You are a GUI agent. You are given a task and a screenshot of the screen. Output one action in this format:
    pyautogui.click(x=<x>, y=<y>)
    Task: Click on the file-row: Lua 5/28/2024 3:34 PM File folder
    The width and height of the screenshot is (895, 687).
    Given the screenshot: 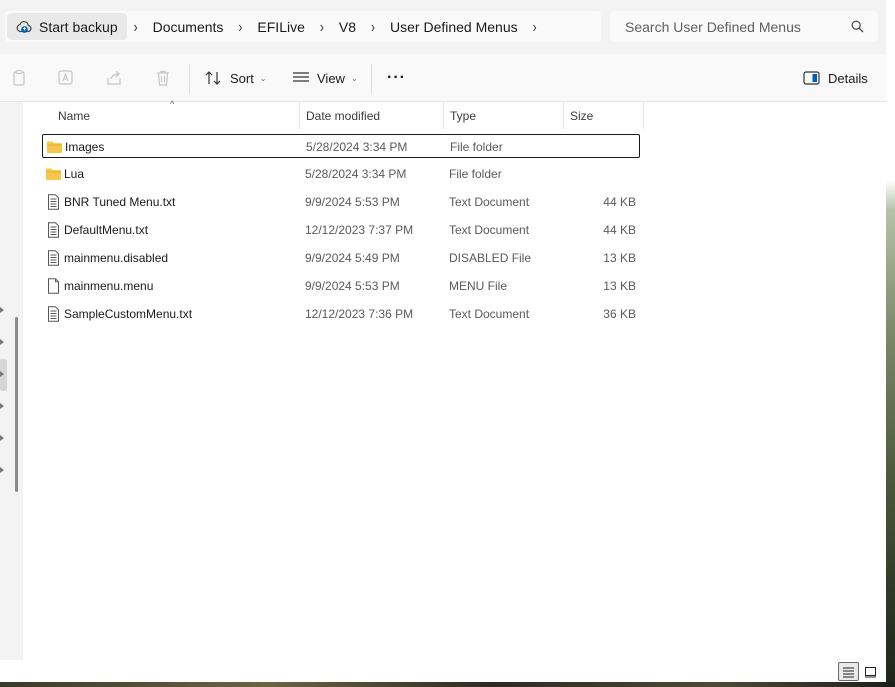 What is the action you would take?
    pyautogui.click(x=341, y=174)
    